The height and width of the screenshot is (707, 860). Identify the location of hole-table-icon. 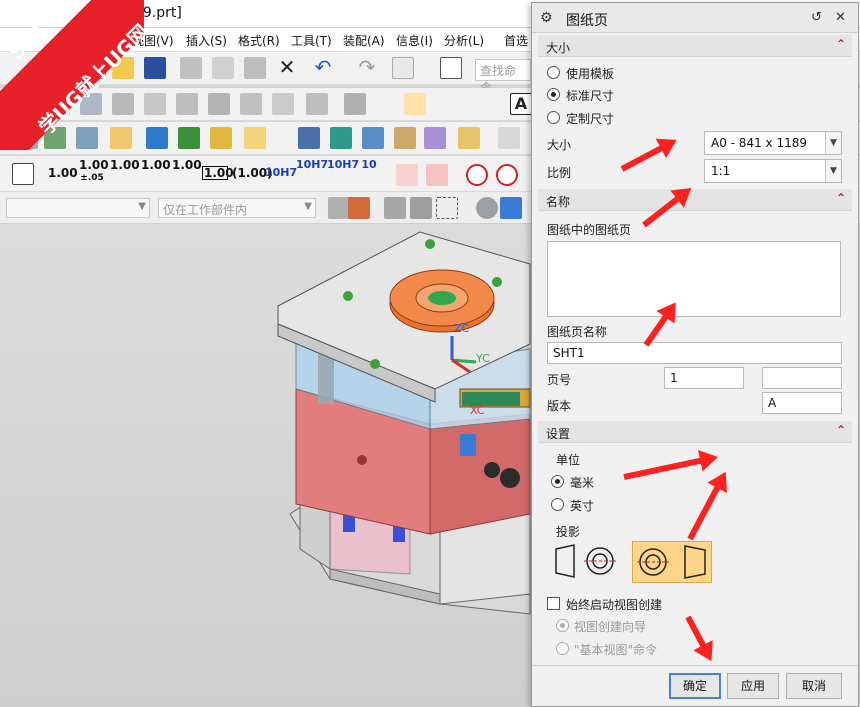
(509, 138).